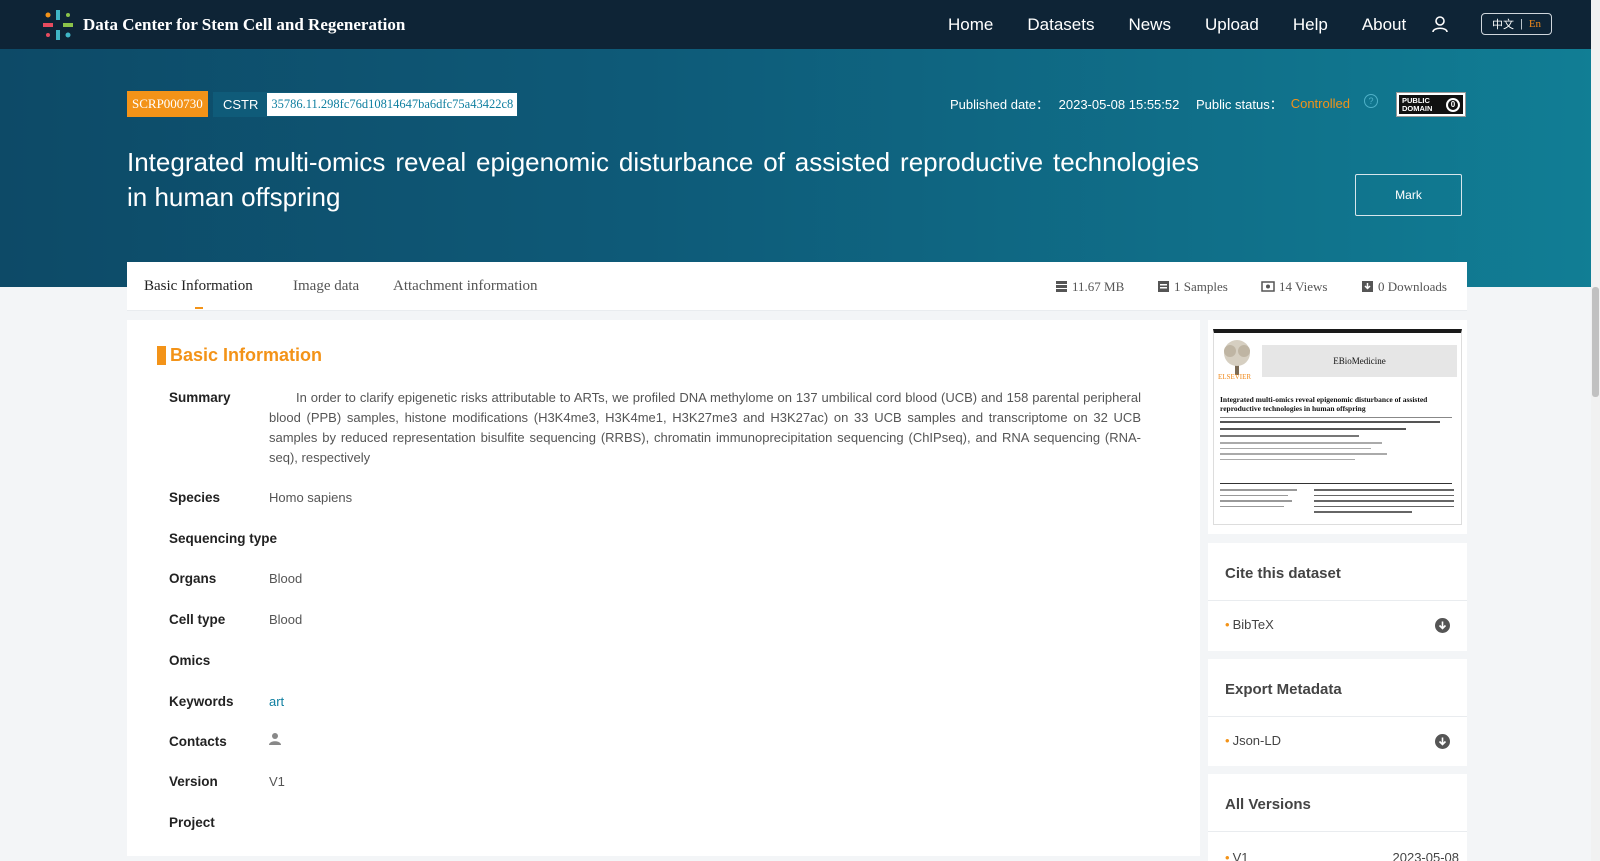 This screenshot has height=861, width=1600. I want to click on stat-downloads: 0 Downloads, so click(1404, 286).